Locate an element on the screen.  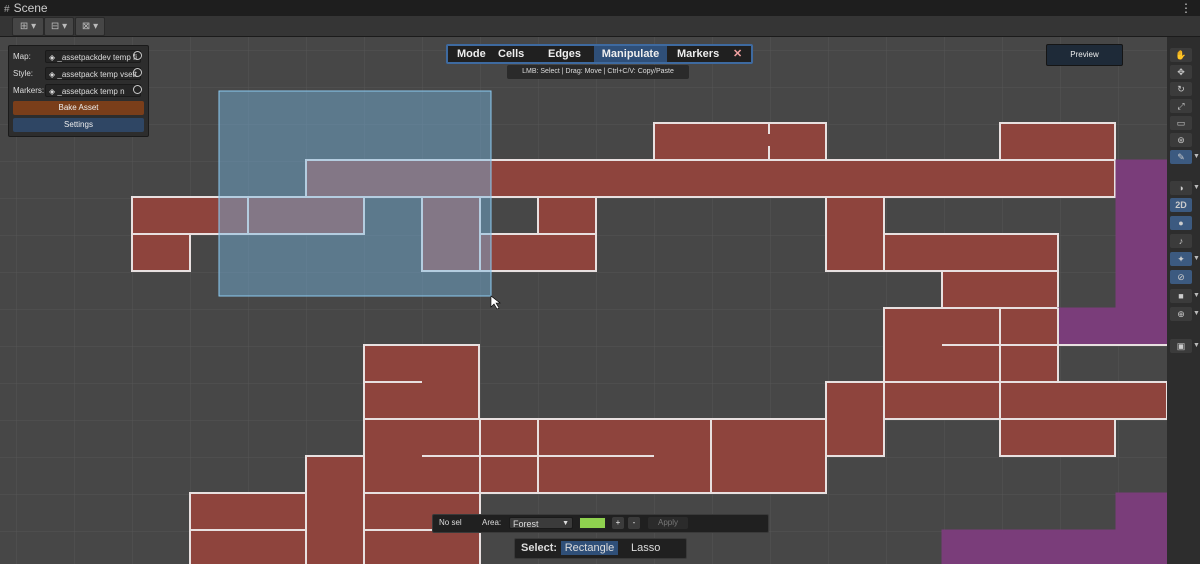
style-label: Style: is located at coordinates (23, 73).